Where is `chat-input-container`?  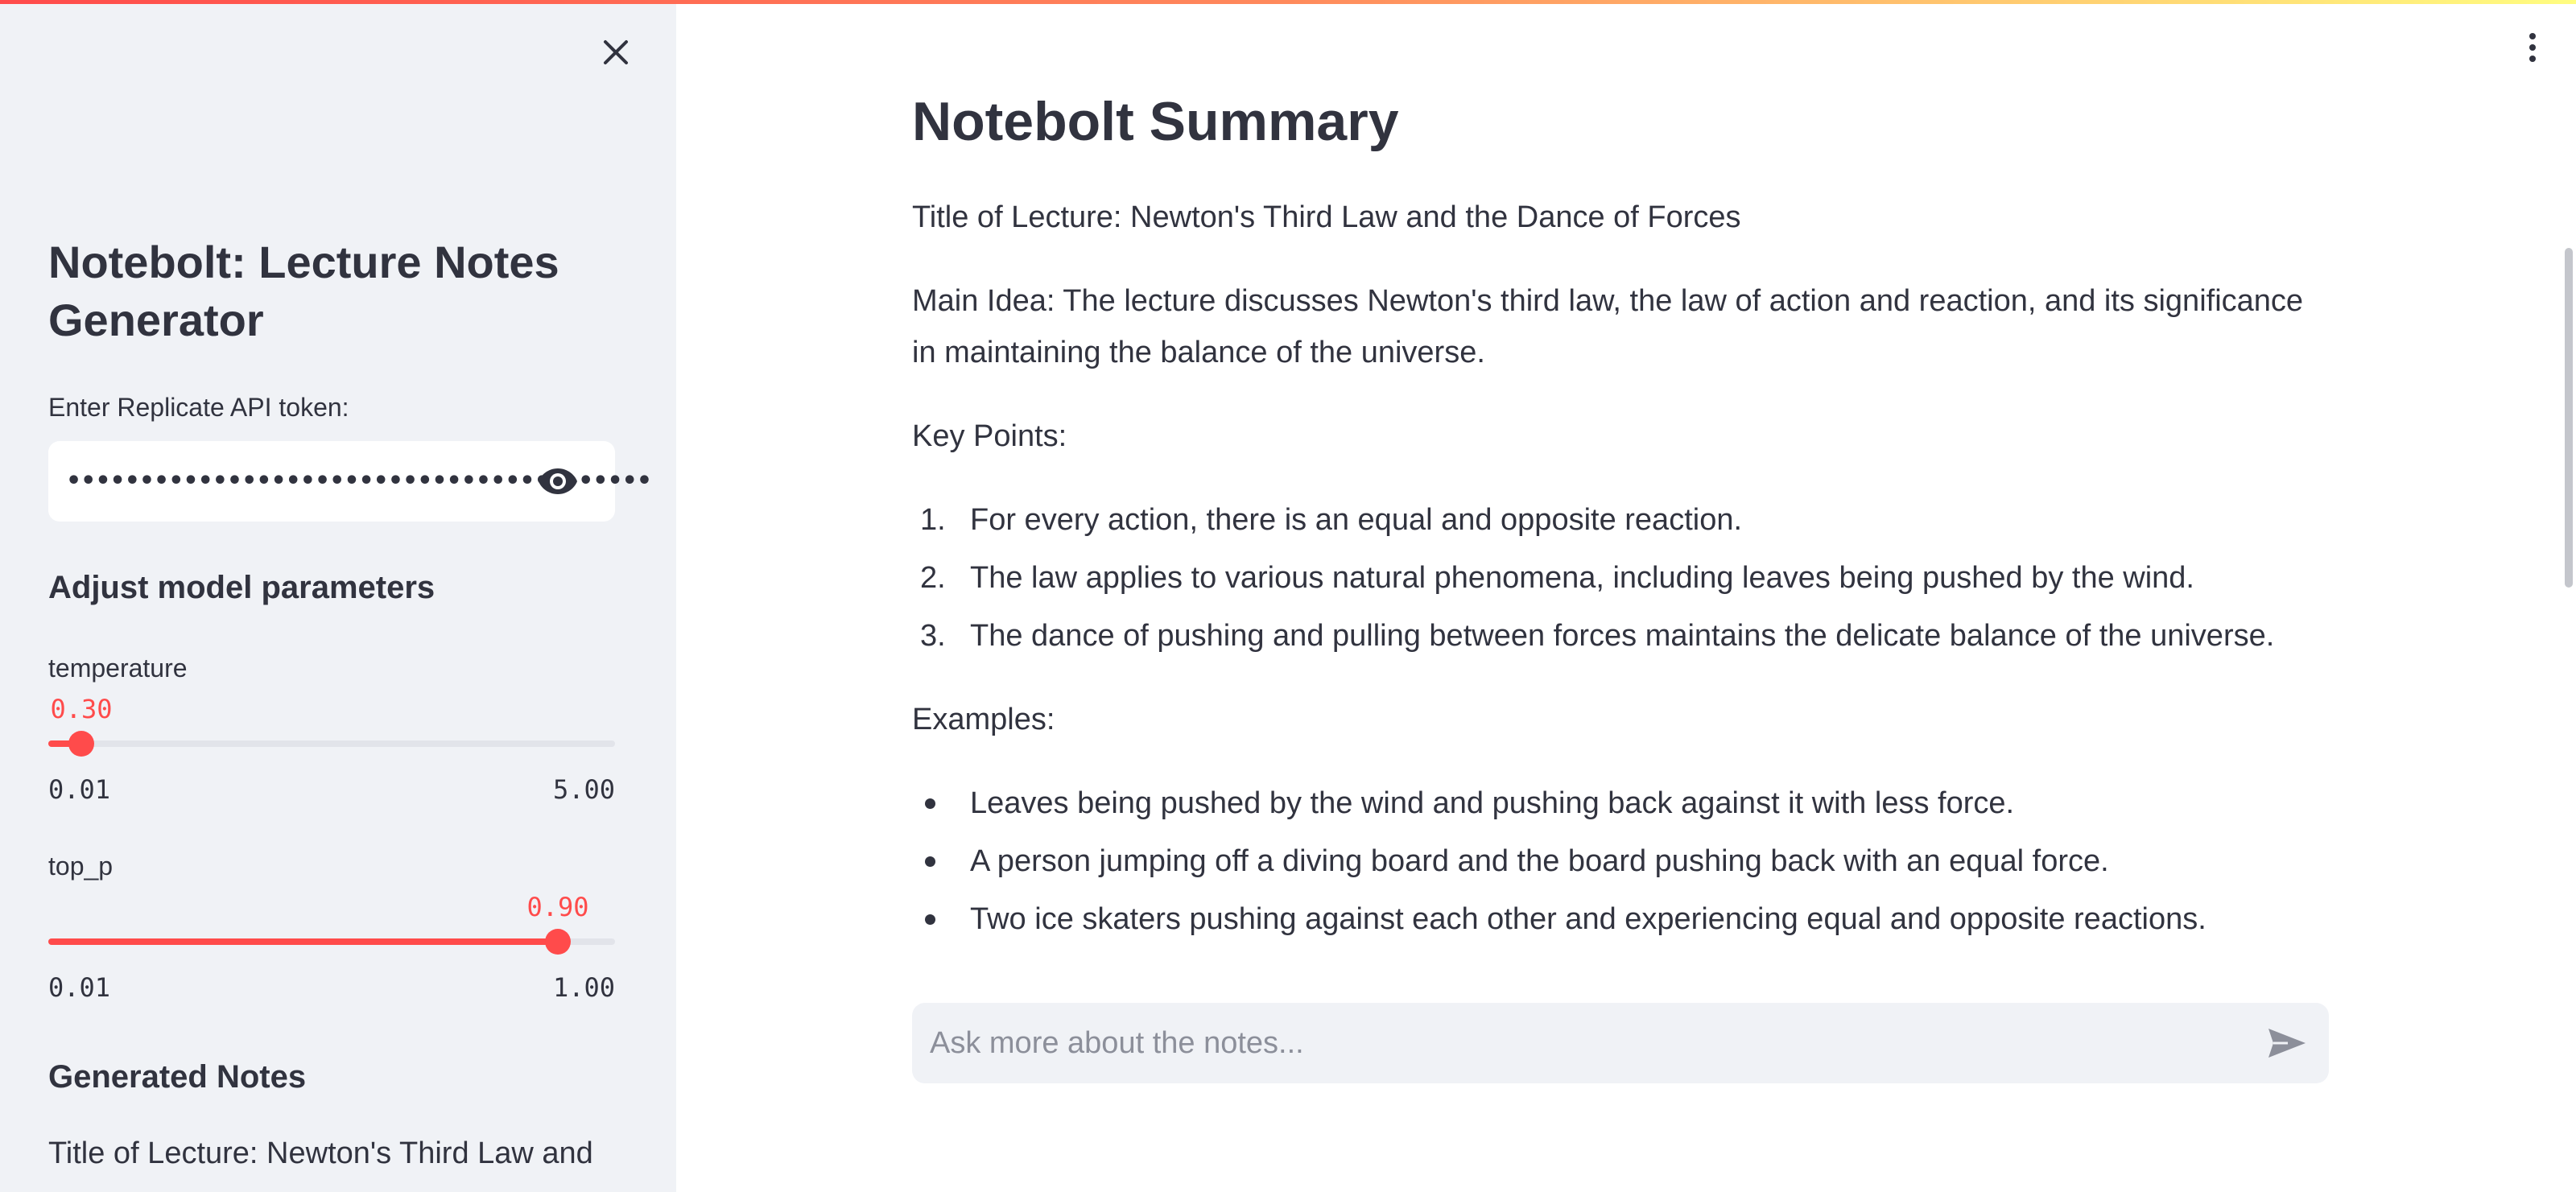
chat-input-container is located at coordinates (1620, 1043).